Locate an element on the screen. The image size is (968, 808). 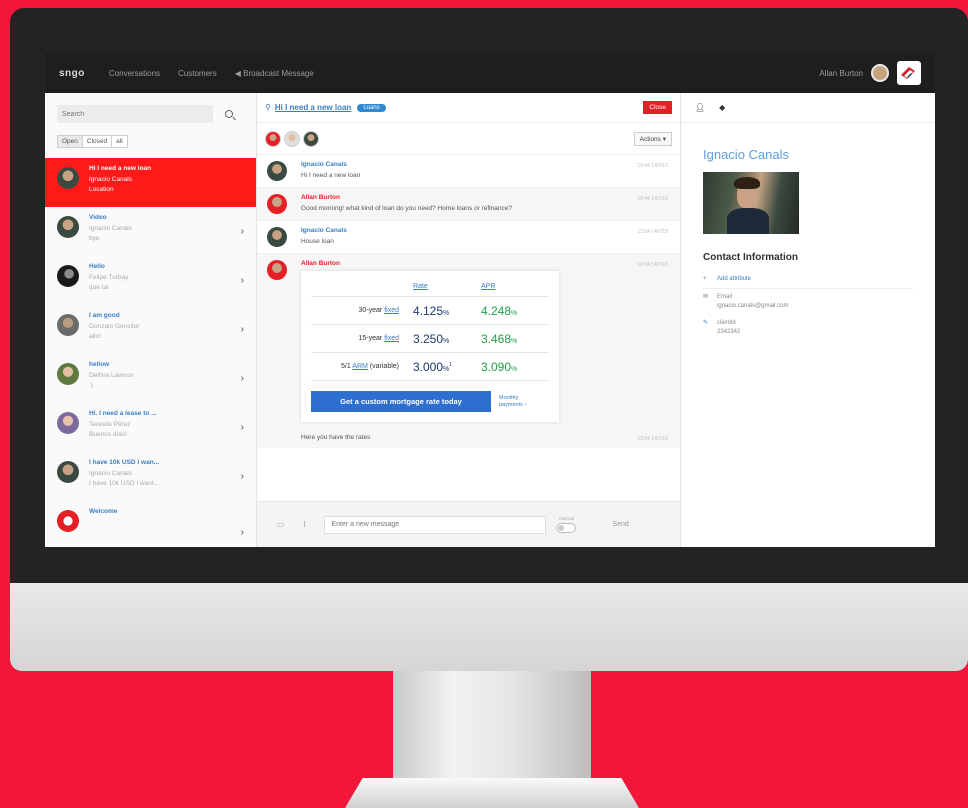
nav-broadcast-label: Broadcast Message is located at coordinates (278, 73).